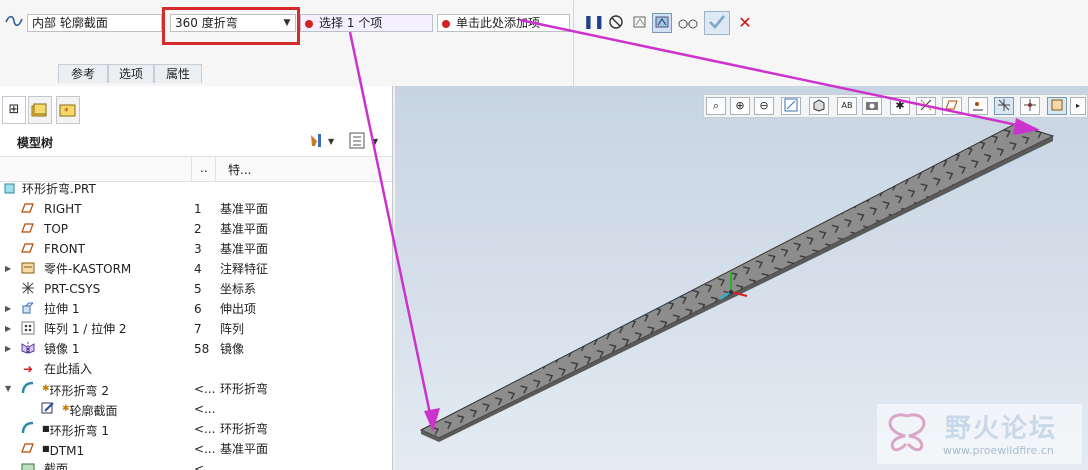 The width and height of the screenshot is (1088, 470). I want to click on tree-row: ▶ 拉伸 1 6 伸出项, so click(196, 309).